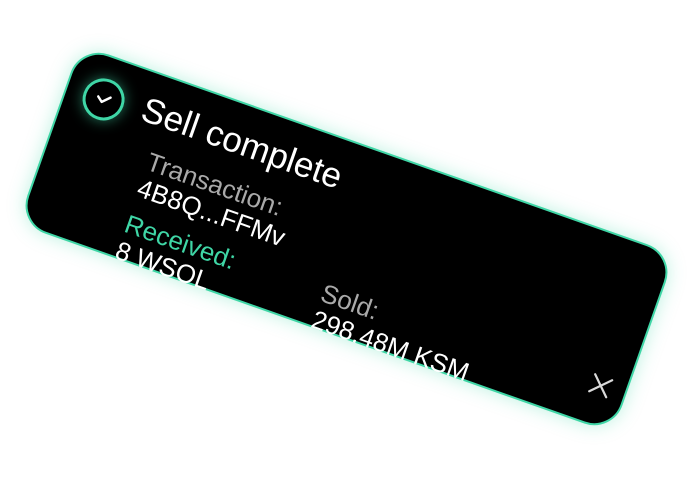 This screenshot has width=693, height=477. I want to click on close-icon, so click(601, 386).